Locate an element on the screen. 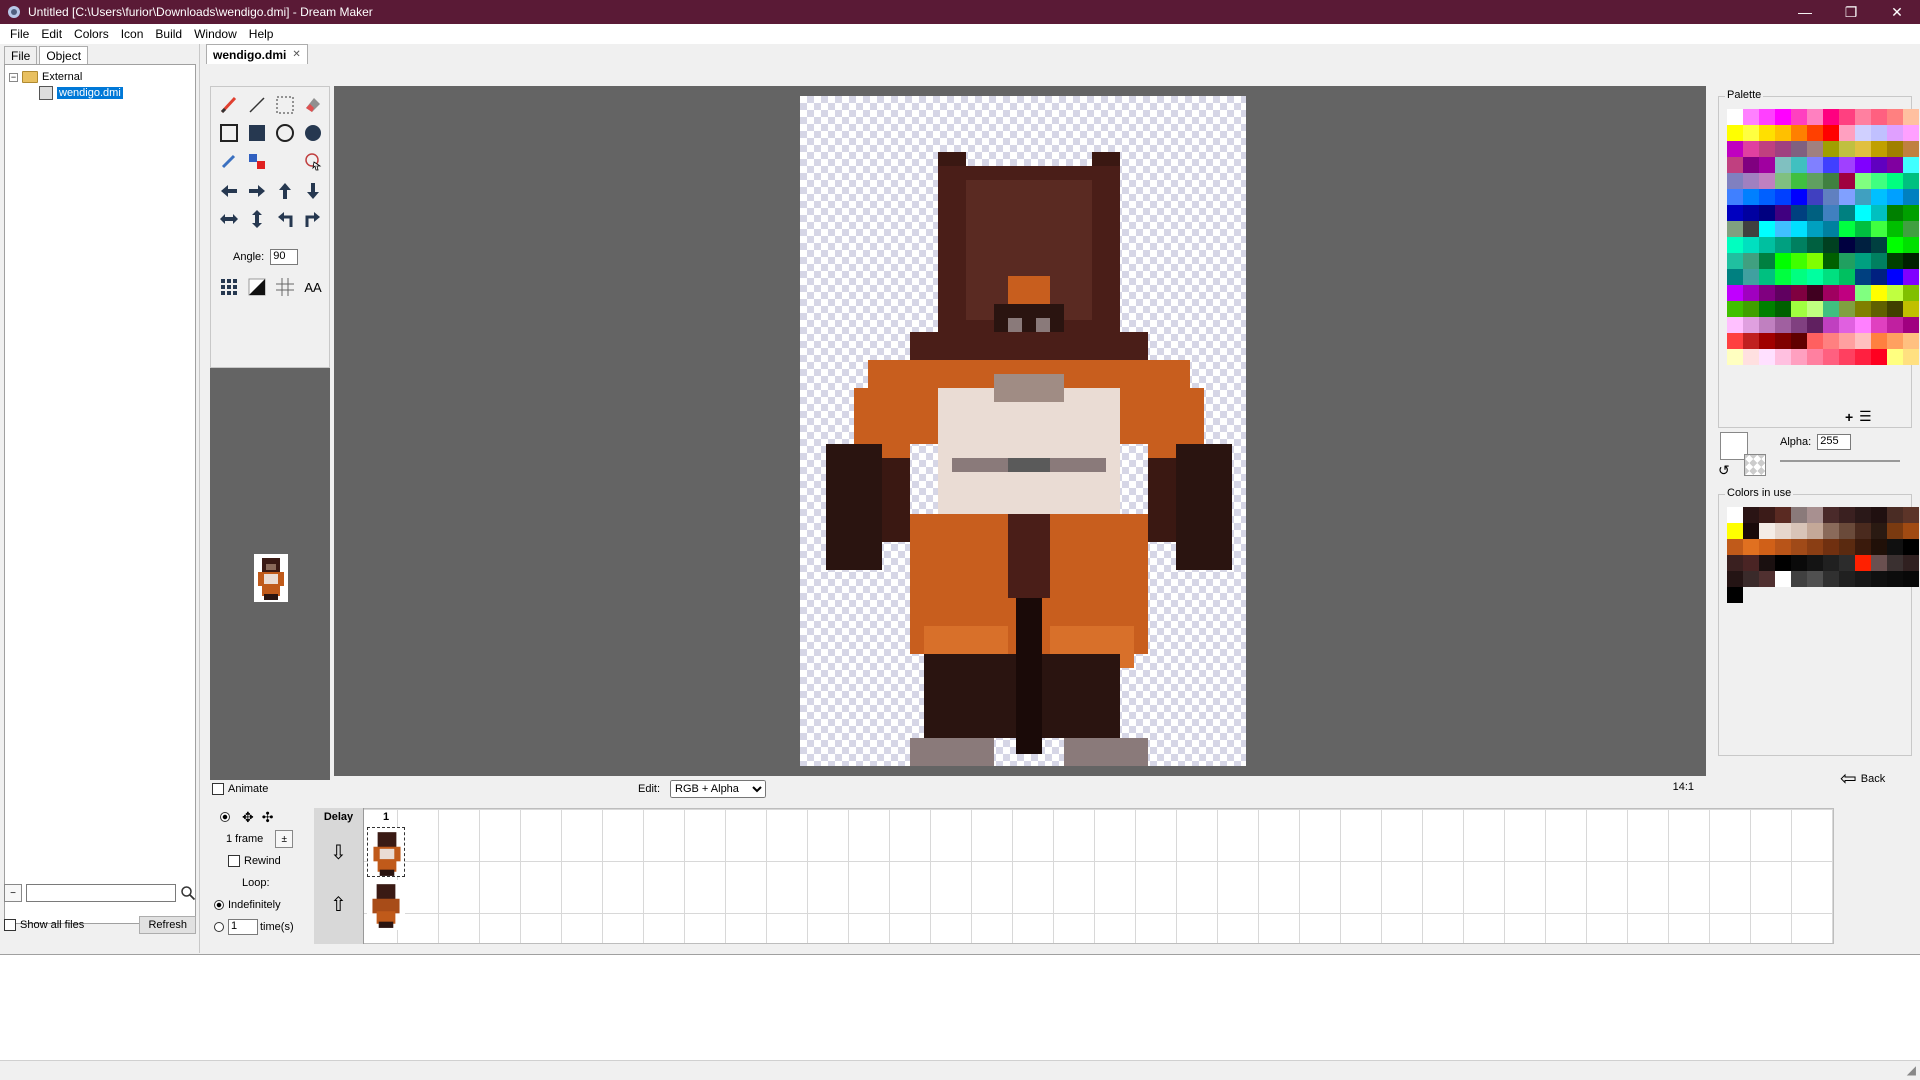 Image resolution: width=1920 pixels, height=1080 pixels. swap-colors-icon: ↺ is located at coordinates (1724, 470).